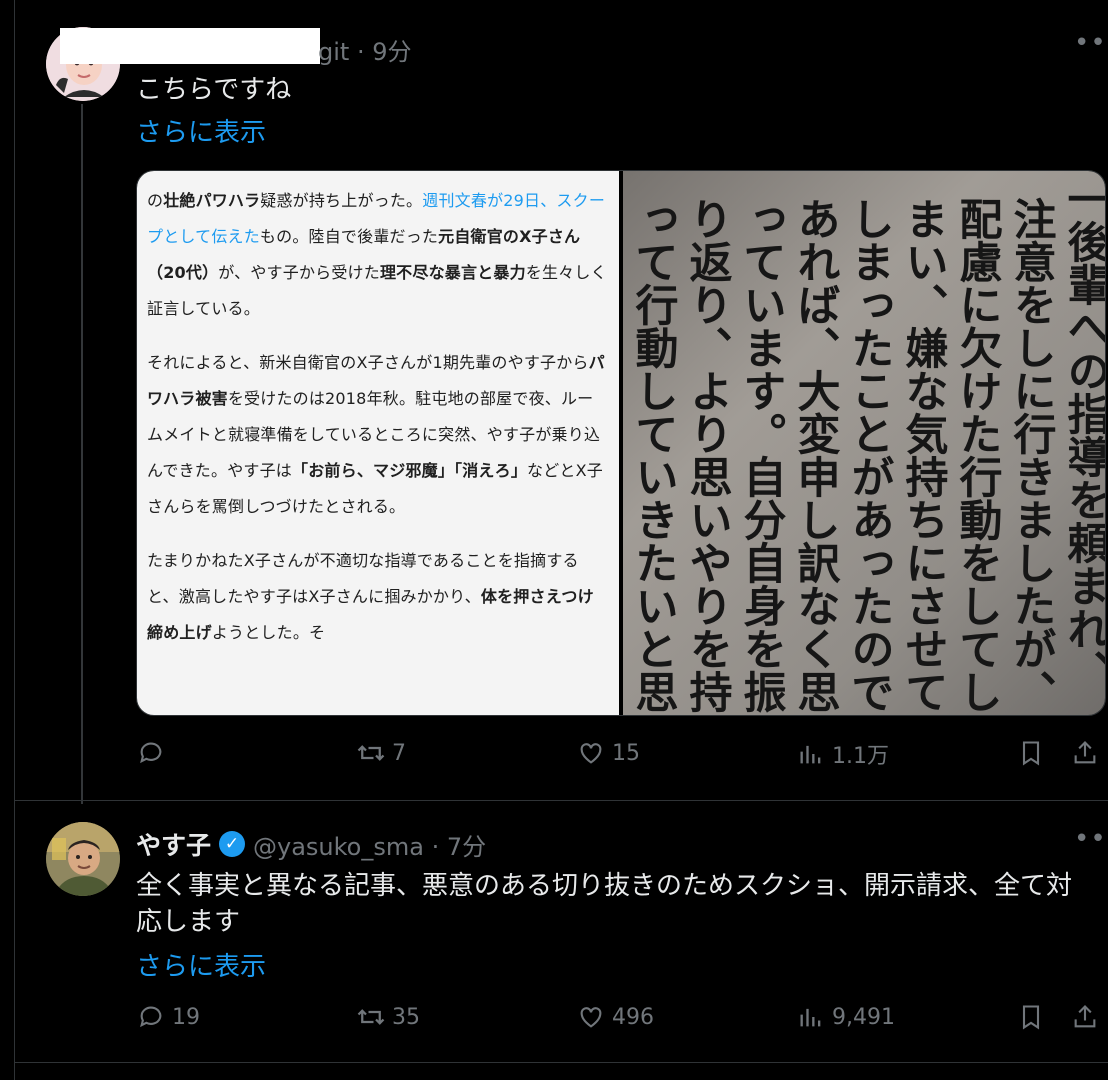  I want to click on avatar-photo-icon, so click(83, 859).